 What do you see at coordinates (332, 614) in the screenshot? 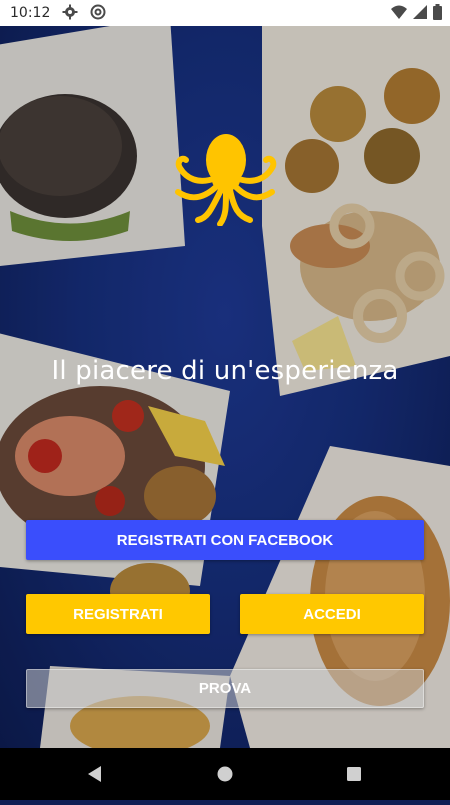
I see `login-button: ACCEDI` at bounding box center [332, 614].